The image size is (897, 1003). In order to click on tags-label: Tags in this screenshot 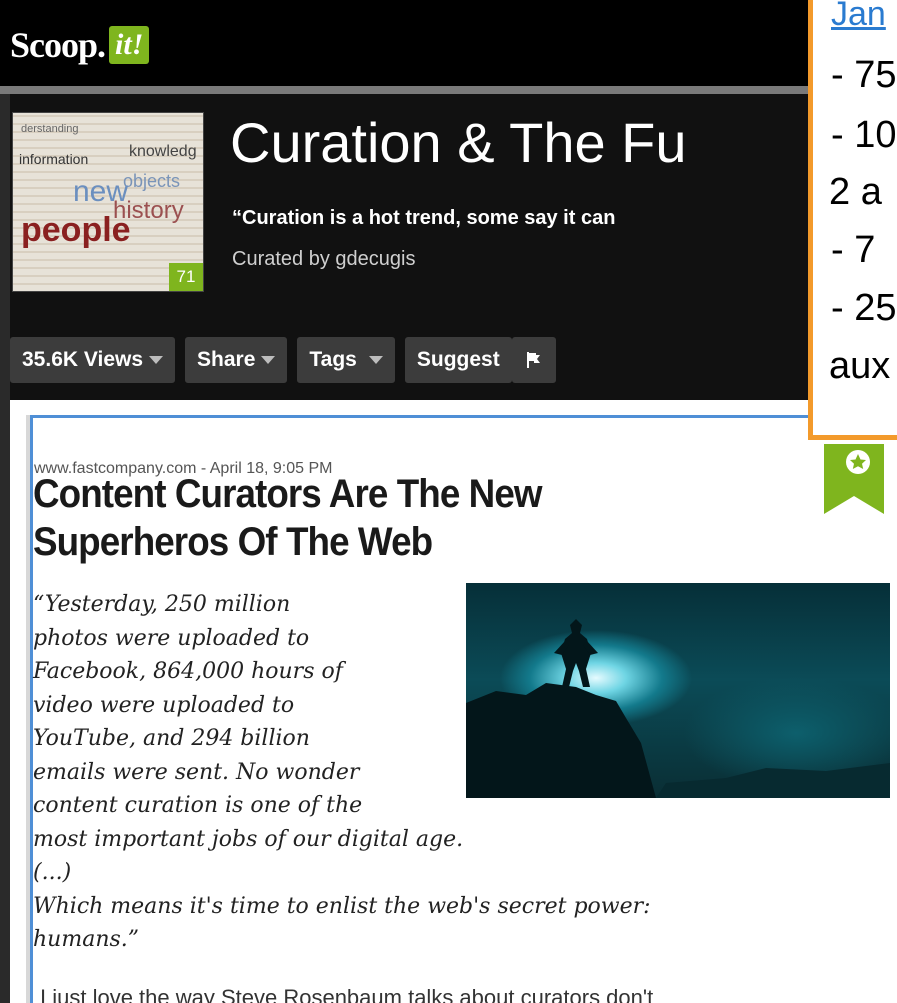, I will do `click(333, 359)`.